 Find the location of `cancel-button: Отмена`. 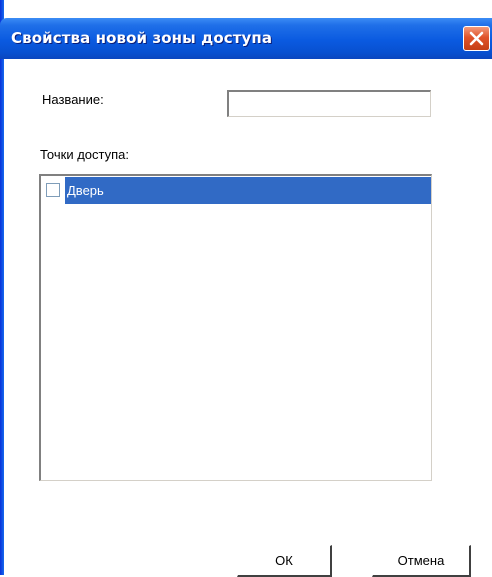

cancel-button: Отмена is located at coordinates (421, 561).